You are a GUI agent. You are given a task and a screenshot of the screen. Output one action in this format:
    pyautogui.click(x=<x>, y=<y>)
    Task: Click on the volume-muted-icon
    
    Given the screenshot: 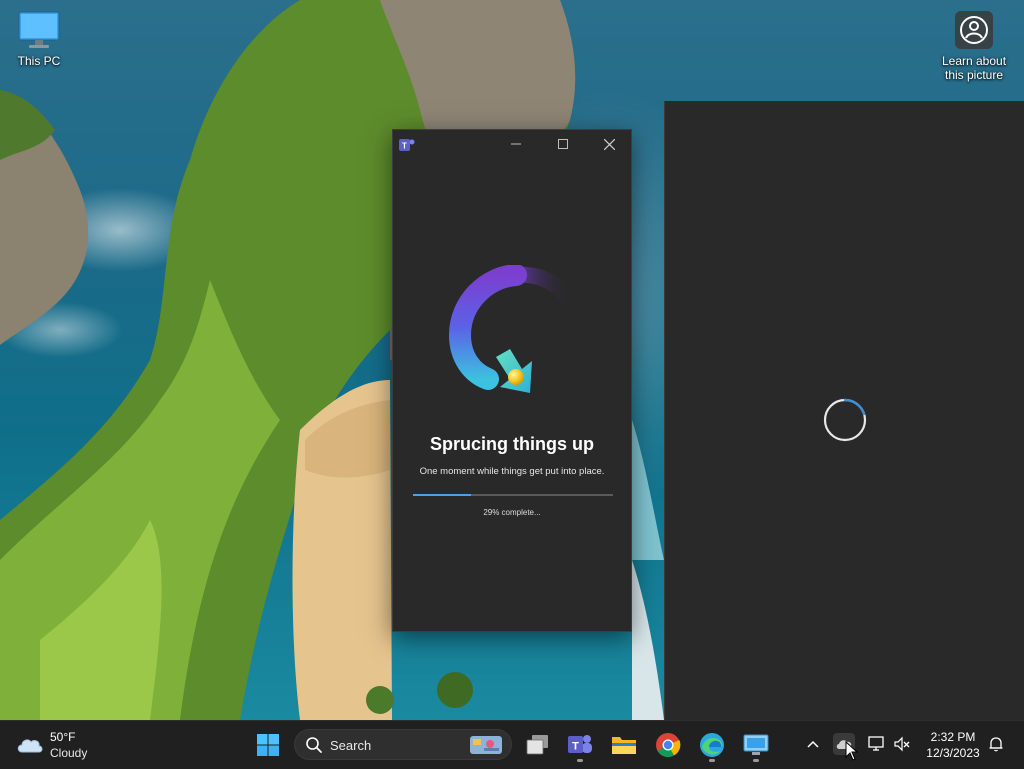 What is the action you would take?
    pyautogui.click(x=902, y=744)
    